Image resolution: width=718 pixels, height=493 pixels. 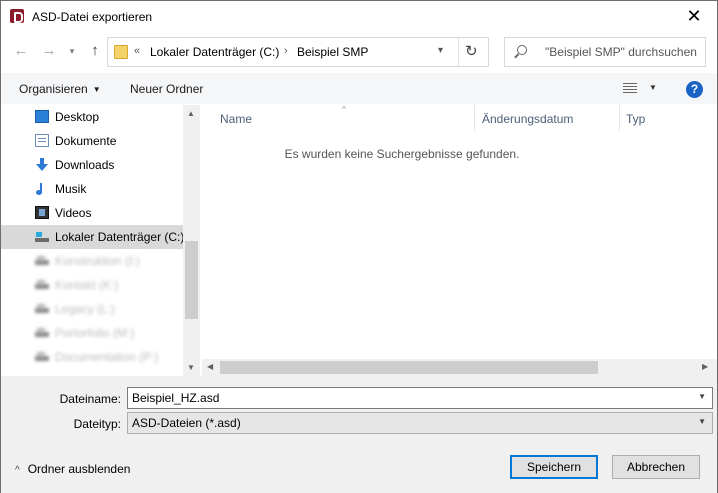 I want to click on save-button: Speichern, so click(x=554, y=467).